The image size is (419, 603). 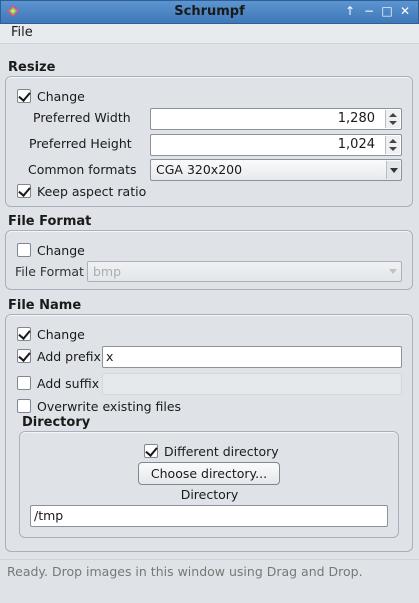 What do you see at coordinates (356, 118) in the screenshot?
I see `preferred-width-value: 1,280` at bounding box center [356, 118].